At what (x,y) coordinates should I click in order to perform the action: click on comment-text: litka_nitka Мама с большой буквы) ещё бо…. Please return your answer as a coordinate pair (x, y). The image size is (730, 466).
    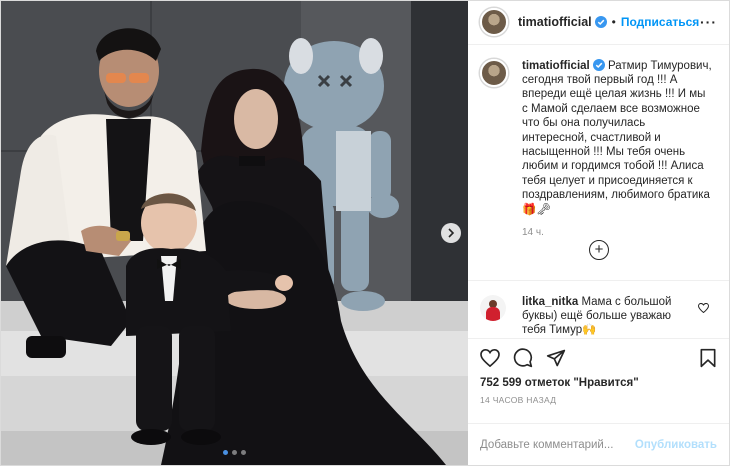
    Looking at the image, I should click on (609, 316).